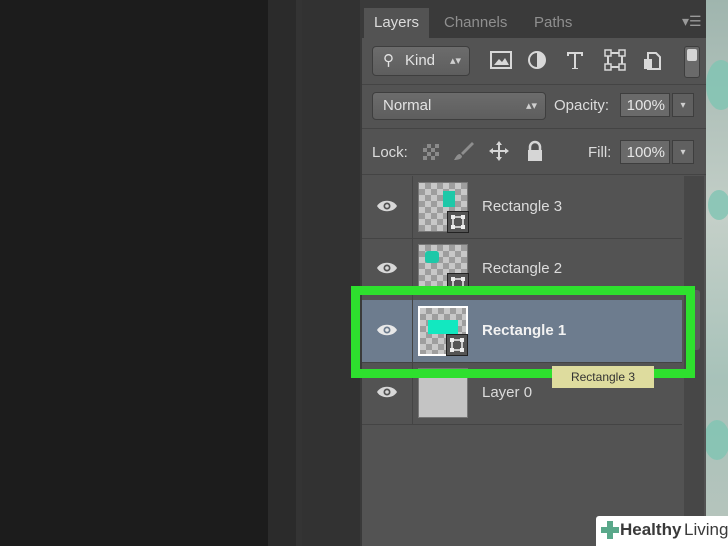  I want to click on layer-name: Rectangle 3, so click(522, 206).